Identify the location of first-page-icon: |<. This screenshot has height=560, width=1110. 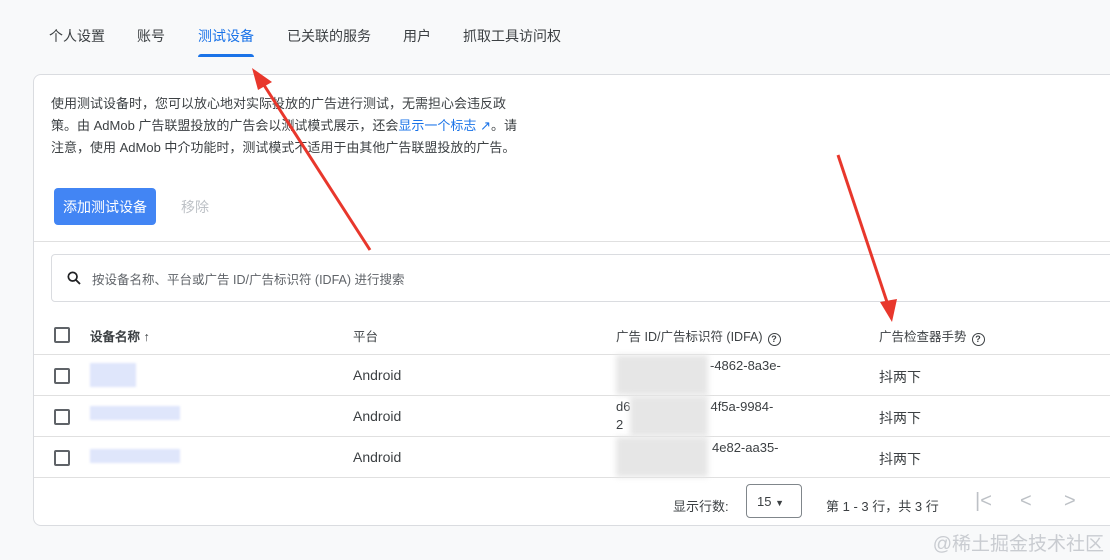
(983, 501).